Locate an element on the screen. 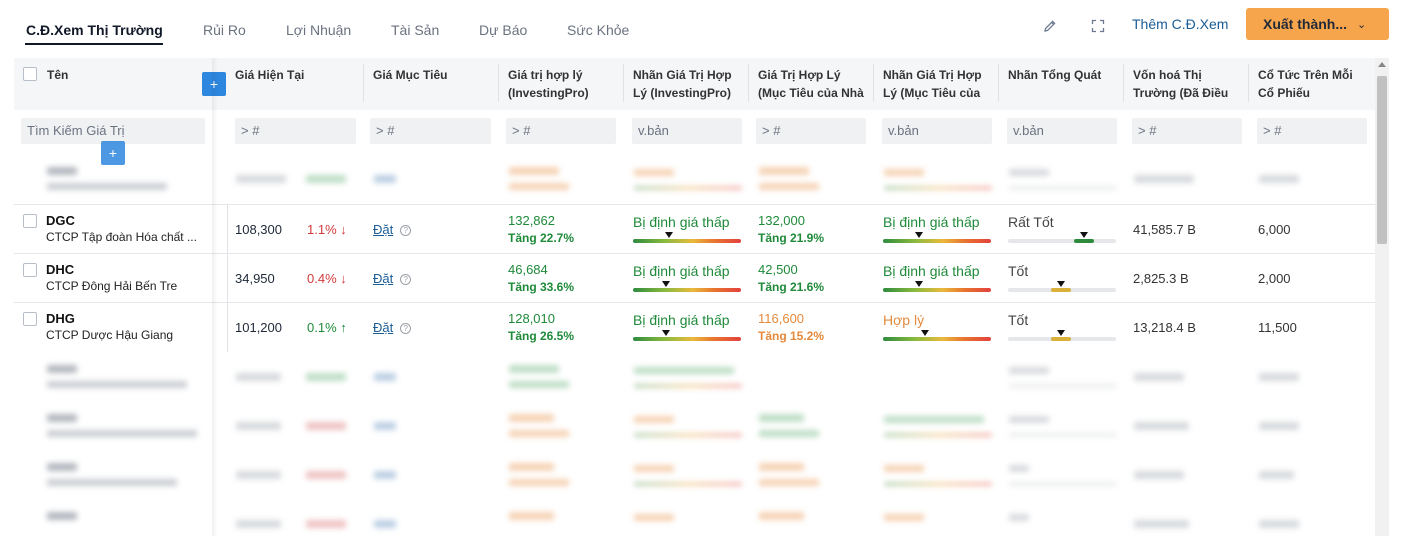  column-header-fair-value: Giá trị hợp lý (InvestingPro) is located at coordinates (564, 84).